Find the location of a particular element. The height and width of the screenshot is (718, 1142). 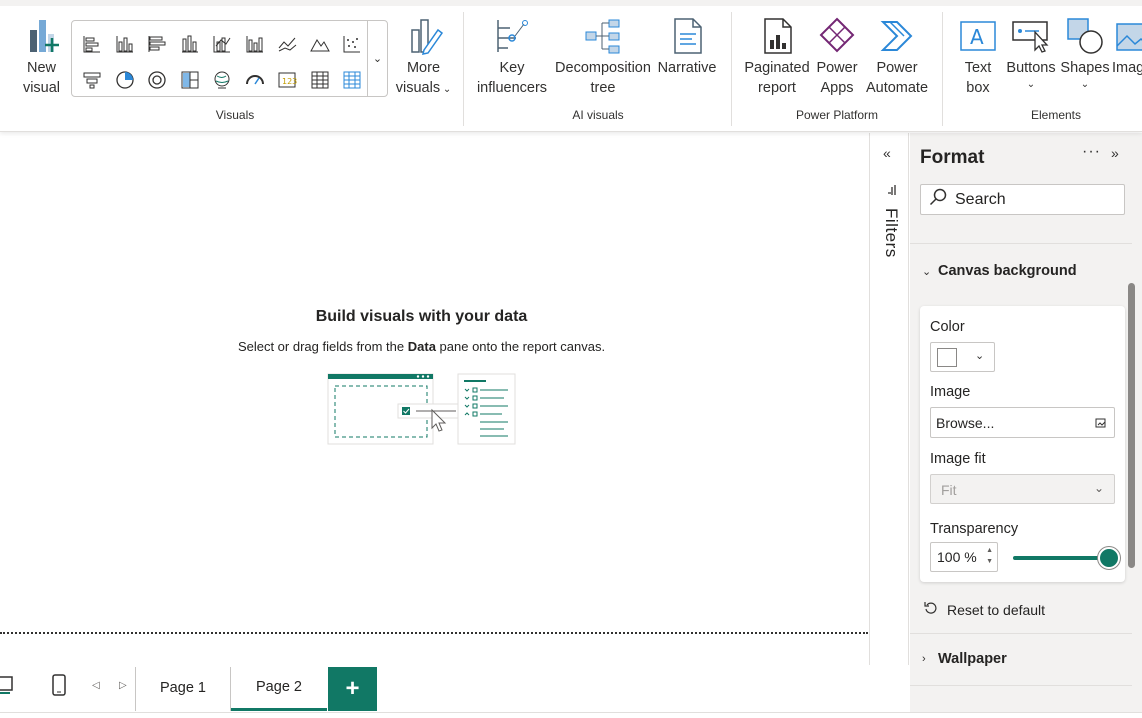

100-bar-icon is located at coordinates (222, 44).